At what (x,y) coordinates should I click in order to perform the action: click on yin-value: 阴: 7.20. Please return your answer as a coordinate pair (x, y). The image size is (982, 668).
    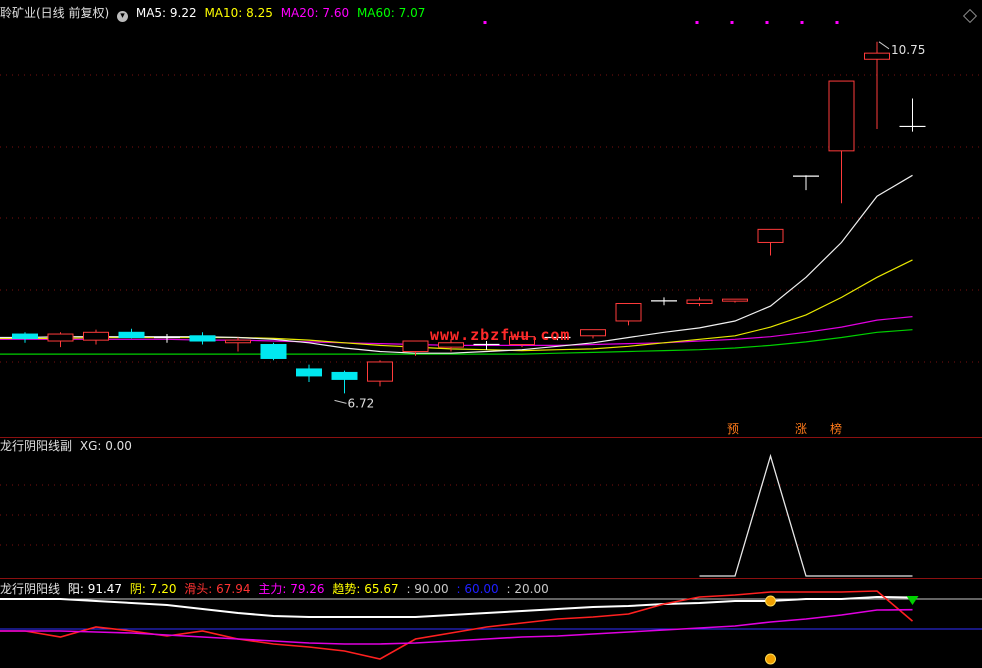
    Looking at the image, I should click on (153, 589).